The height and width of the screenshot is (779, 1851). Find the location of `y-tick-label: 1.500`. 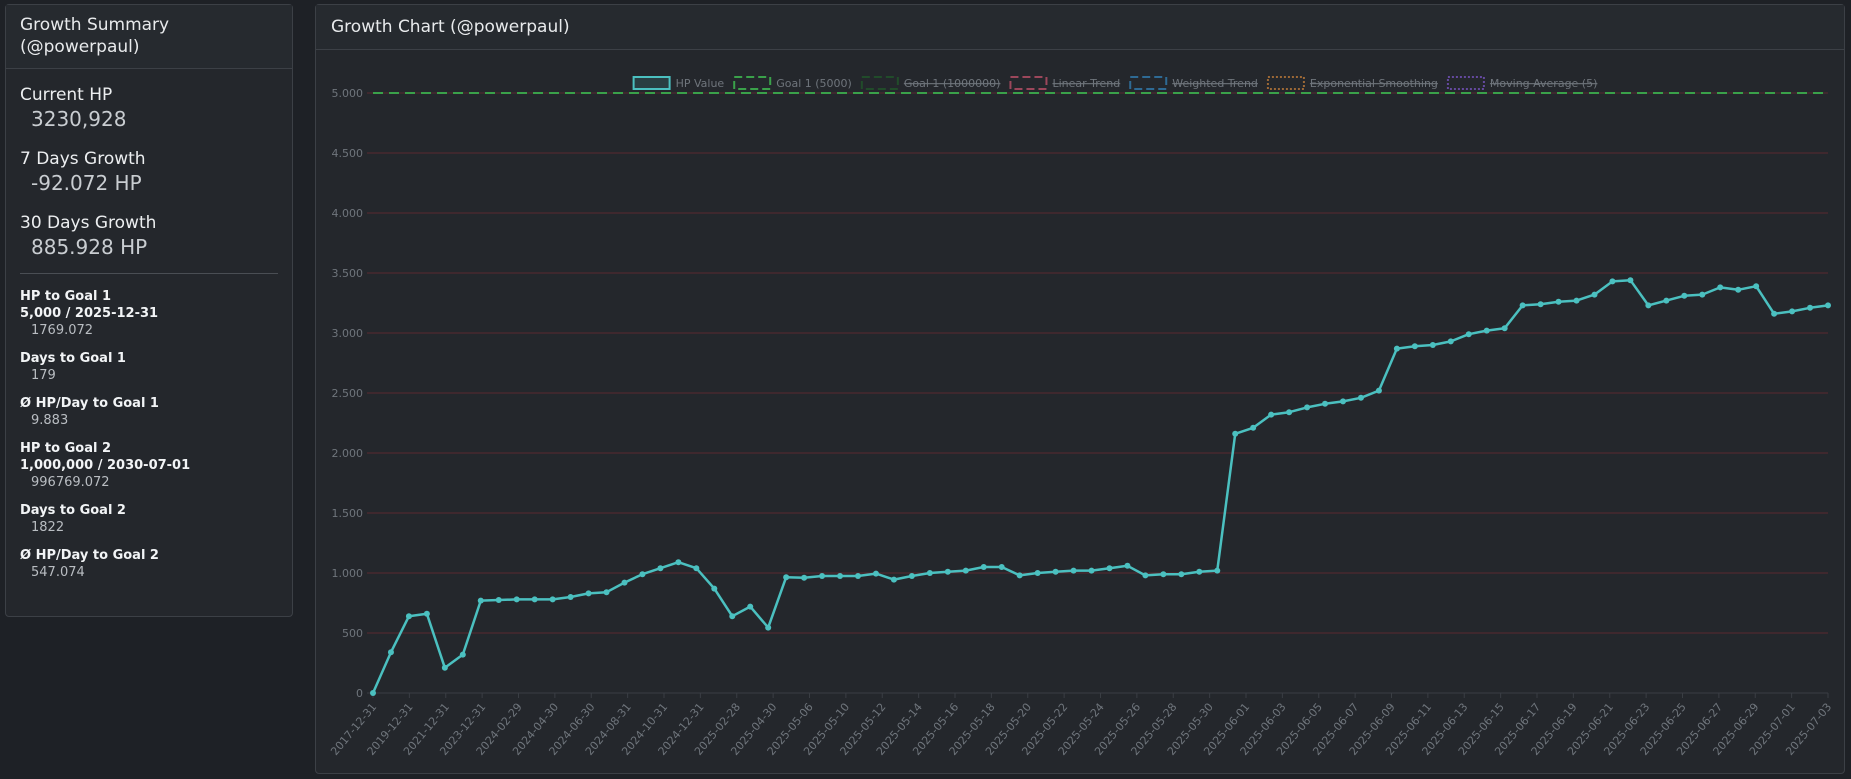

y-tick-label: 1.500 is located at coordinates (348, 513).